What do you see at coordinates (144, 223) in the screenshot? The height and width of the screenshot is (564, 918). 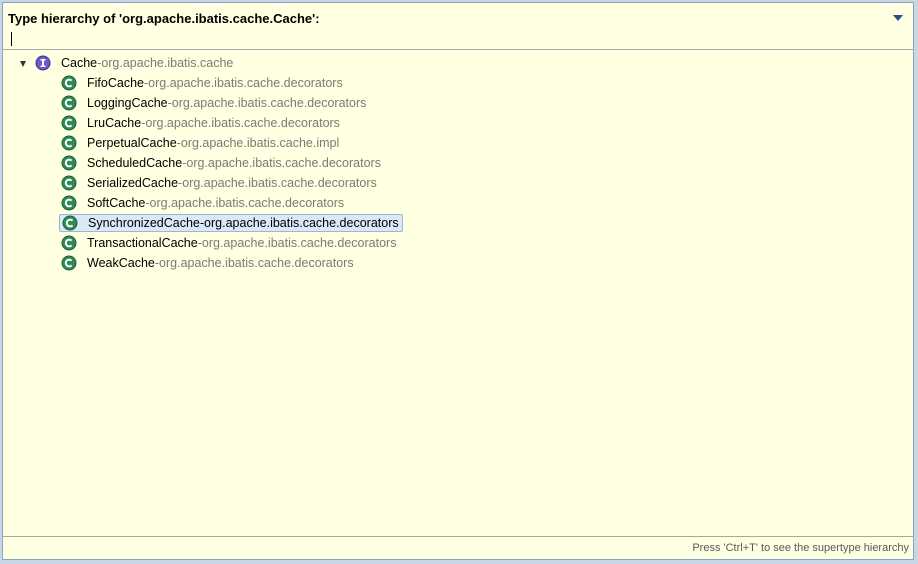 I see `type-name: SynchronizedCache` at bounding box center [144, 223].